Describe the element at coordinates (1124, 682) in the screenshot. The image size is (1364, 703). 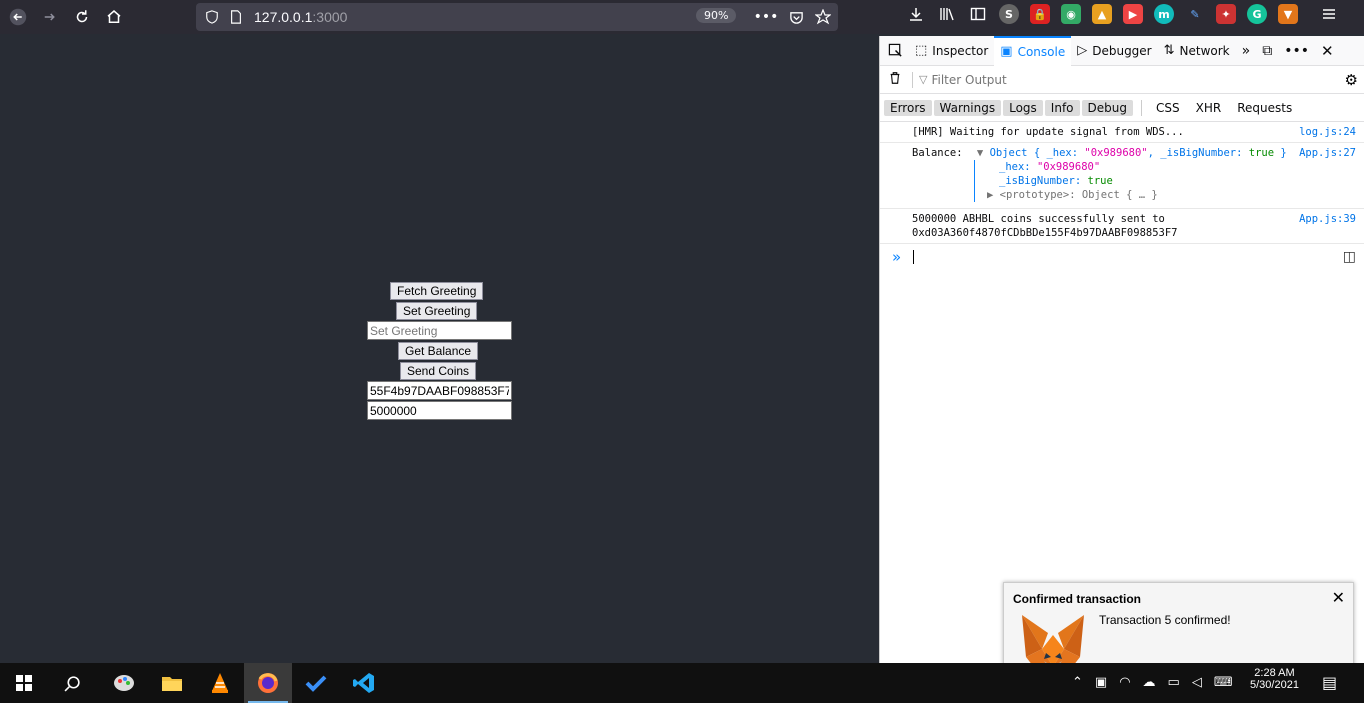
I see `wifi-icon: ◠` at that location.